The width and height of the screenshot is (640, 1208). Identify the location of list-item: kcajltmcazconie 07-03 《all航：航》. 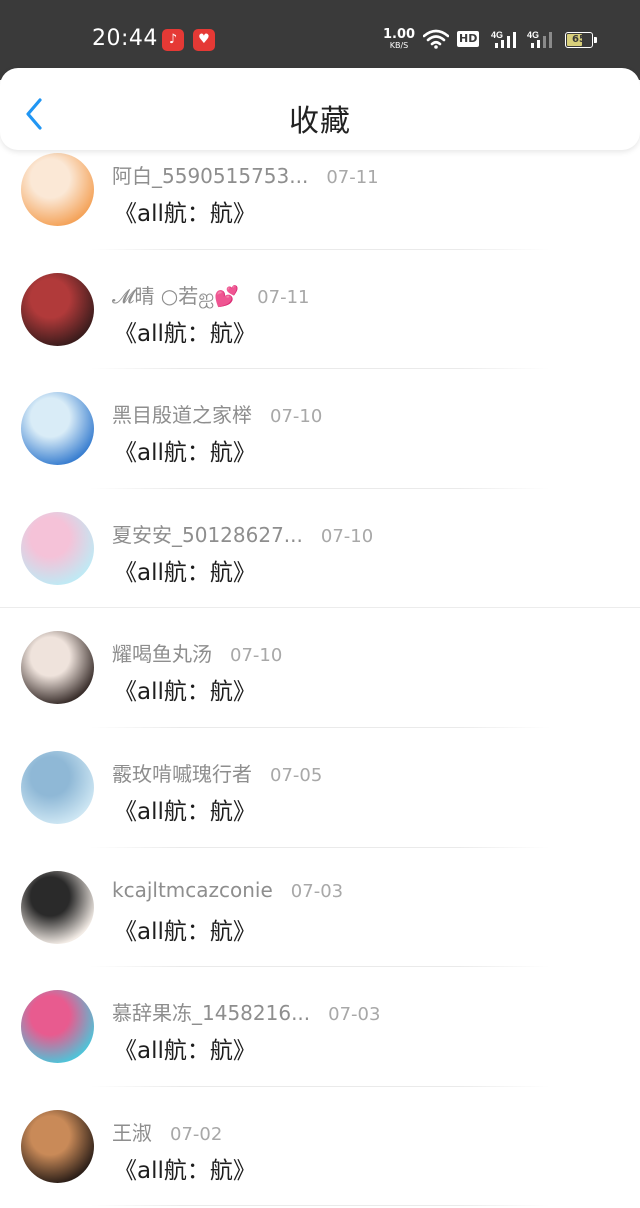
(320, 908).